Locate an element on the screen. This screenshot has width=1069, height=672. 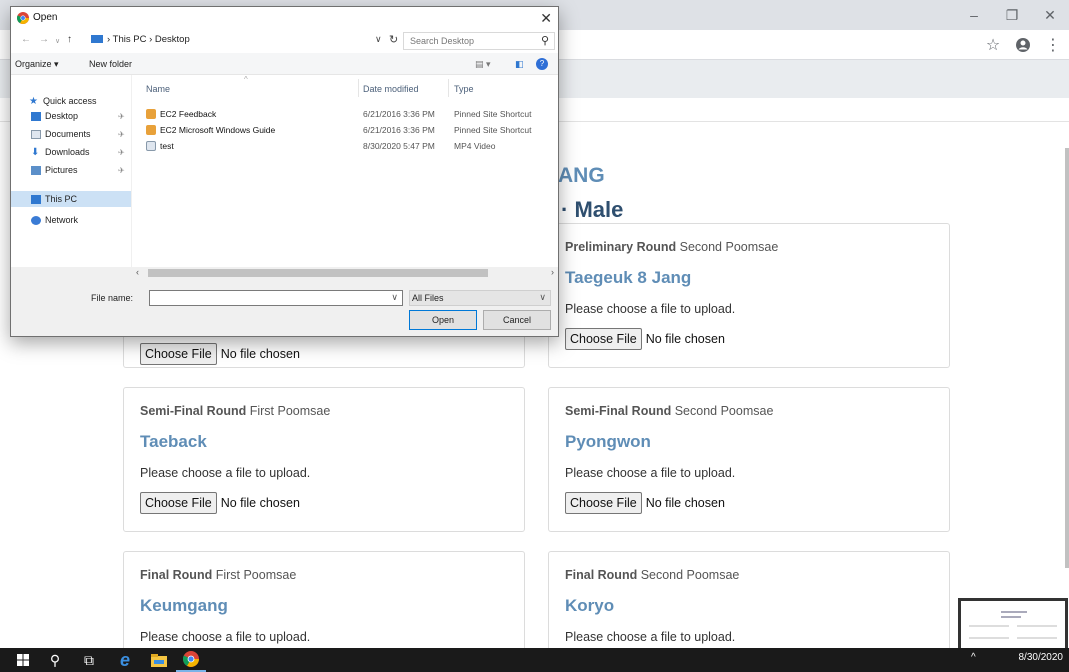
poomsae-name: Keumgang is located at coordinates (184, 605).